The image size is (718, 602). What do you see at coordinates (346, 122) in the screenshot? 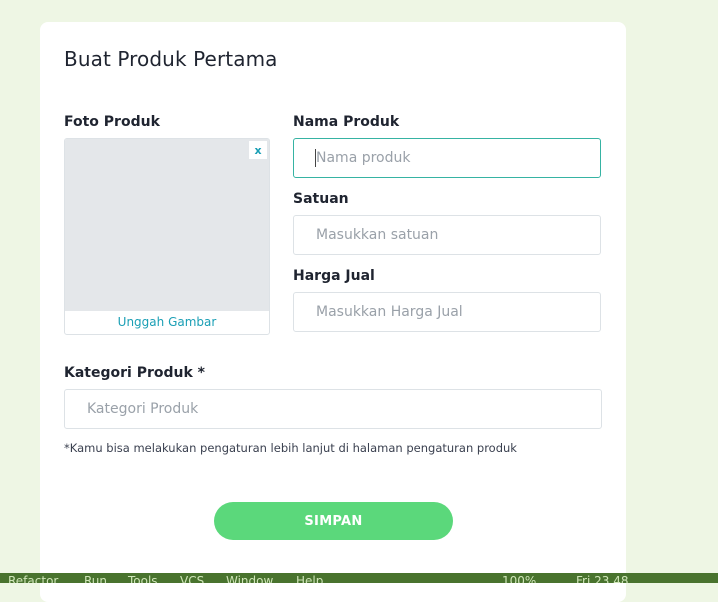
I see `name-label: Nama Produk` at bounding box center [346, 122].